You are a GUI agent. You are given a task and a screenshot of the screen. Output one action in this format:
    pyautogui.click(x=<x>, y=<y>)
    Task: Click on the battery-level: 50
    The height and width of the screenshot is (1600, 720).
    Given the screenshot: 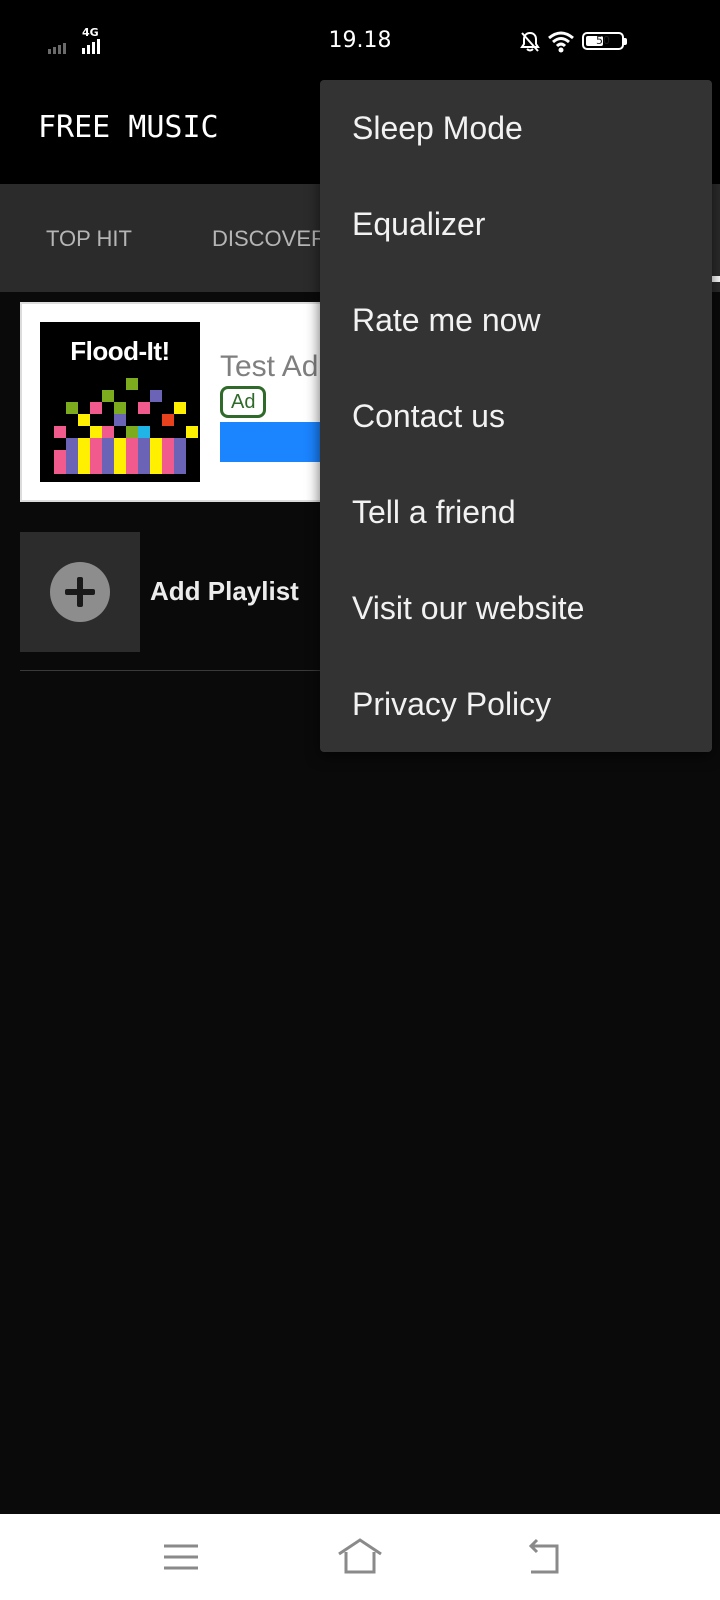 What is the action you would take?
    pyautogui.click(x=603, y=40)
    